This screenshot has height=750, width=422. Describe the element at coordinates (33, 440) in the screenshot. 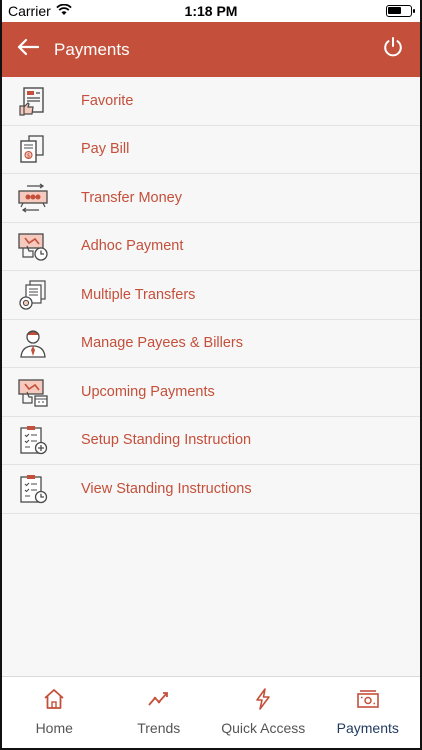

I see `clipboard-add-icon` at that location.